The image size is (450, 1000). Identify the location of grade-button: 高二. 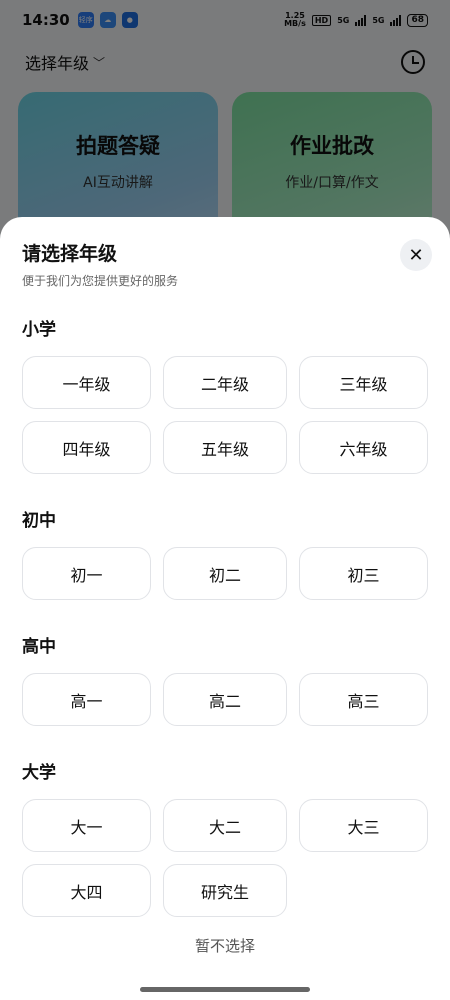
(225, 699).